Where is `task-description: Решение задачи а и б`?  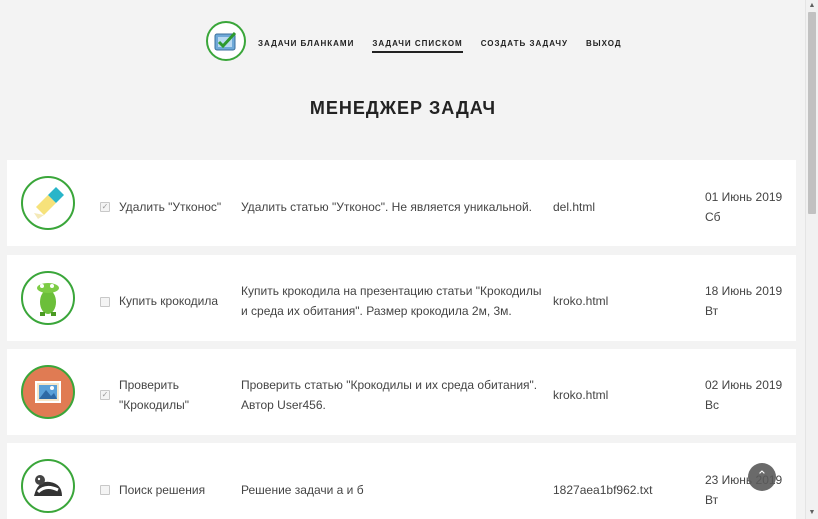
task-description: Решение задачи а и б is located at coordinates (302, 490).